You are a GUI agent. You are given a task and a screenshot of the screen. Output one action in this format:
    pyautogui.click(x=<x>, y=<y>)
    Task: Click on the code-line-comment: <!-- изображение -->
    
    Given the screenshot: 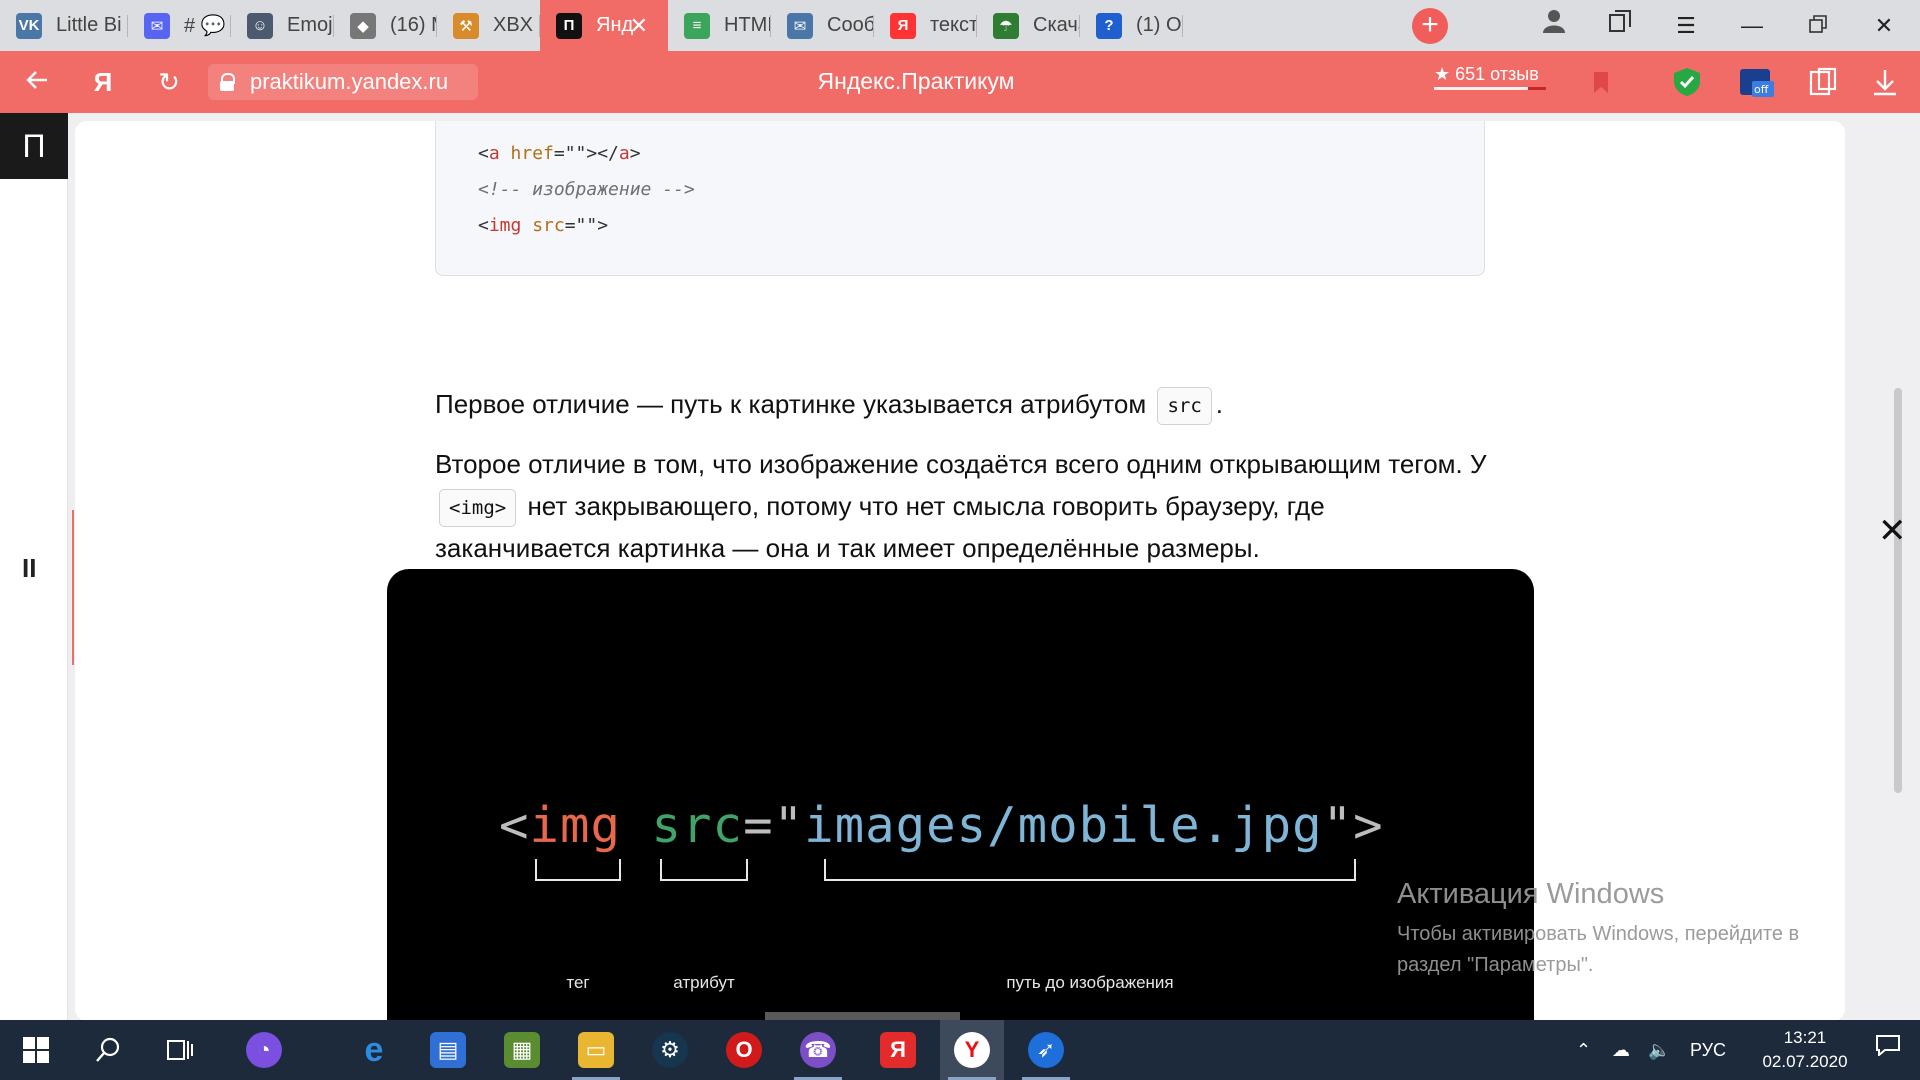 What is the action you would take?
    pyautogui.click(x=586, y=189)
    